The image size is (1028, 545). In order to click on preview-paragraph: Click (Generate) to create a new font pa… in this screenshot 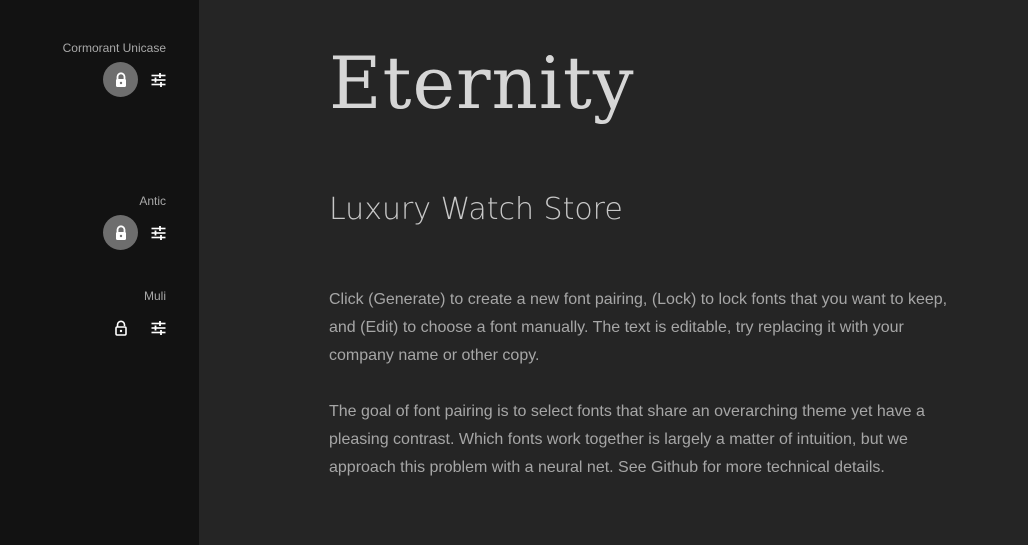, I will do `click(639, 328)`.